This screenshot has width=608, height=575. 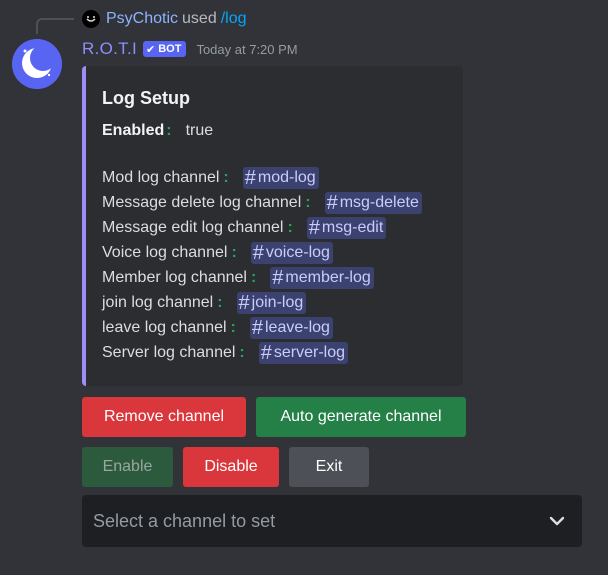 I want to click on field-label: Voice log channel, so click(x=165, y=252).